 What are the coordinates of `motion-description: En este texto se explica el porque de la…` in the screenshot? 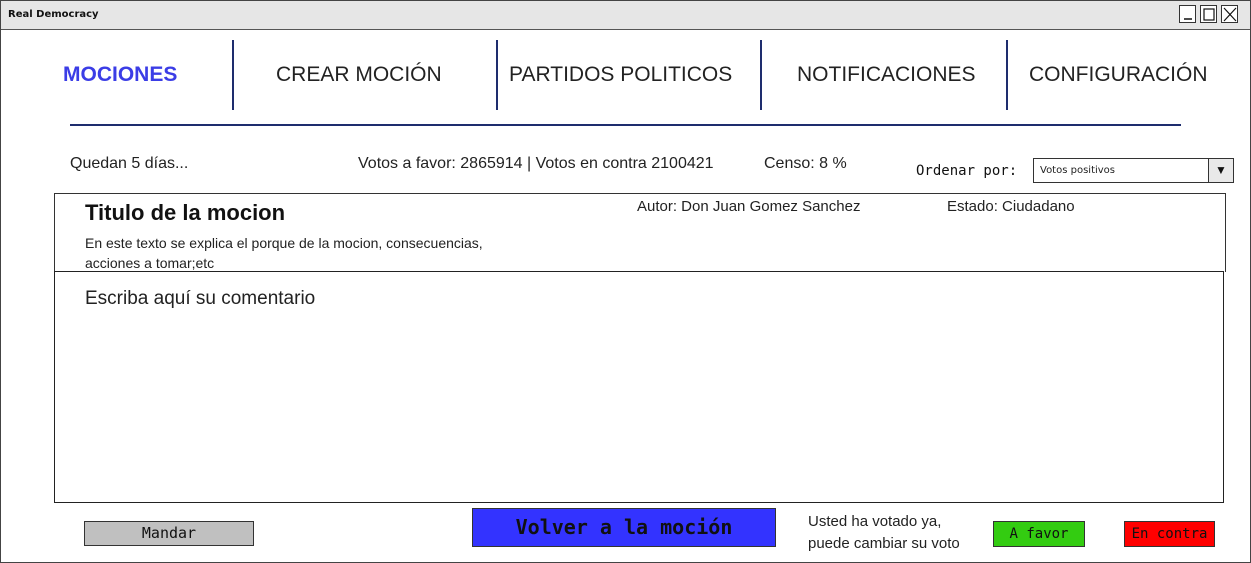 It's located at (284, 253).